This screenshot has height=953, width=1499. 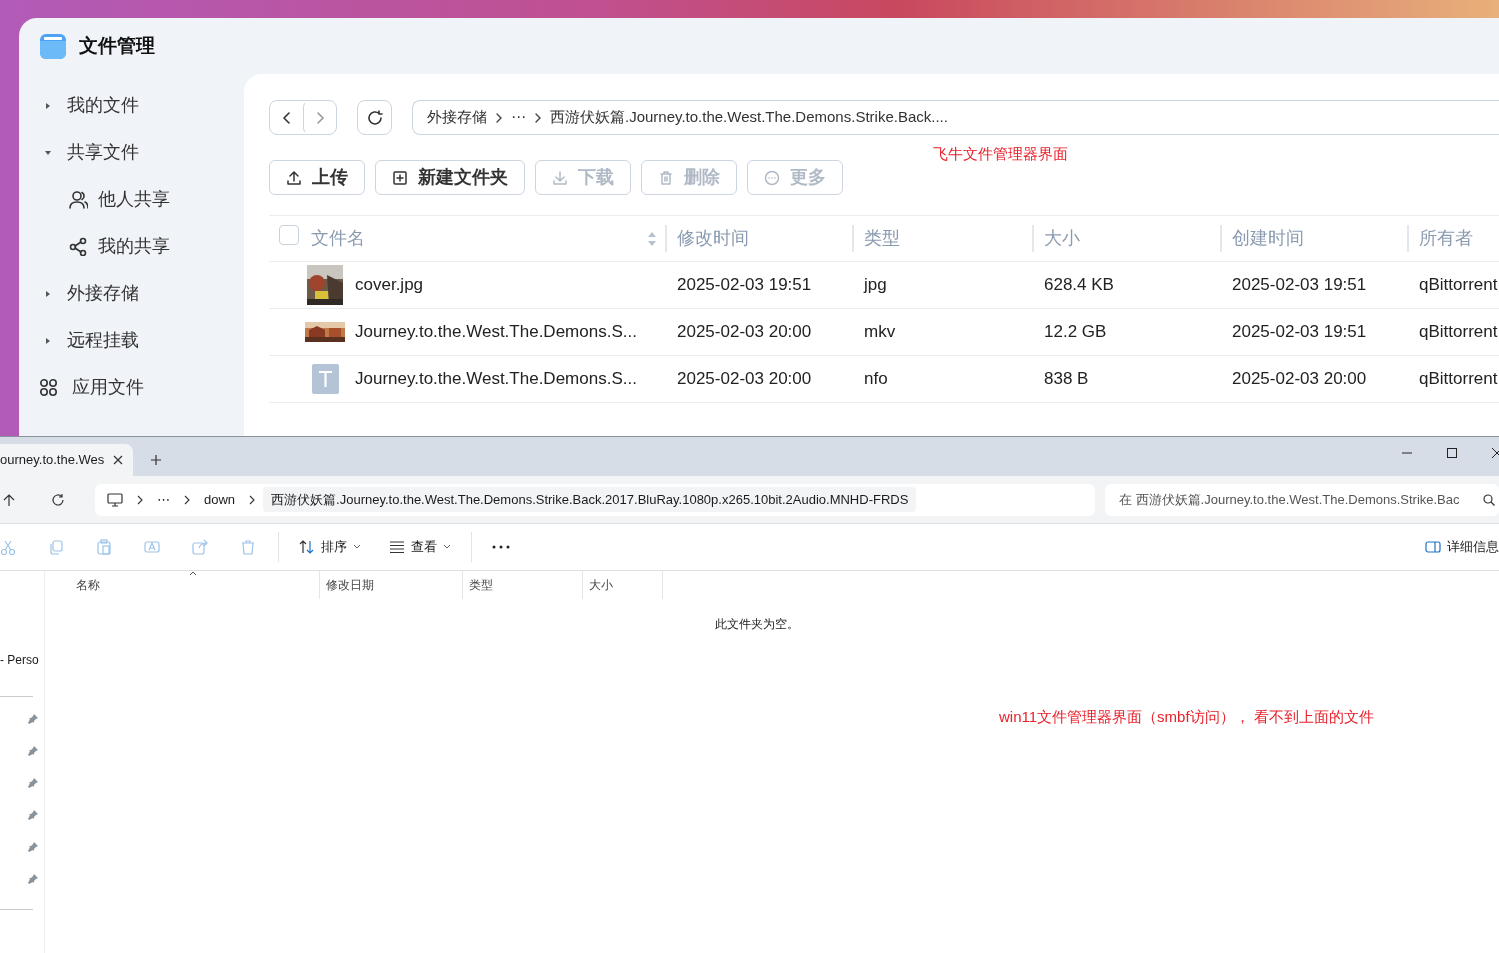 I want to click on refresh-button, so click(x=374, y=117).